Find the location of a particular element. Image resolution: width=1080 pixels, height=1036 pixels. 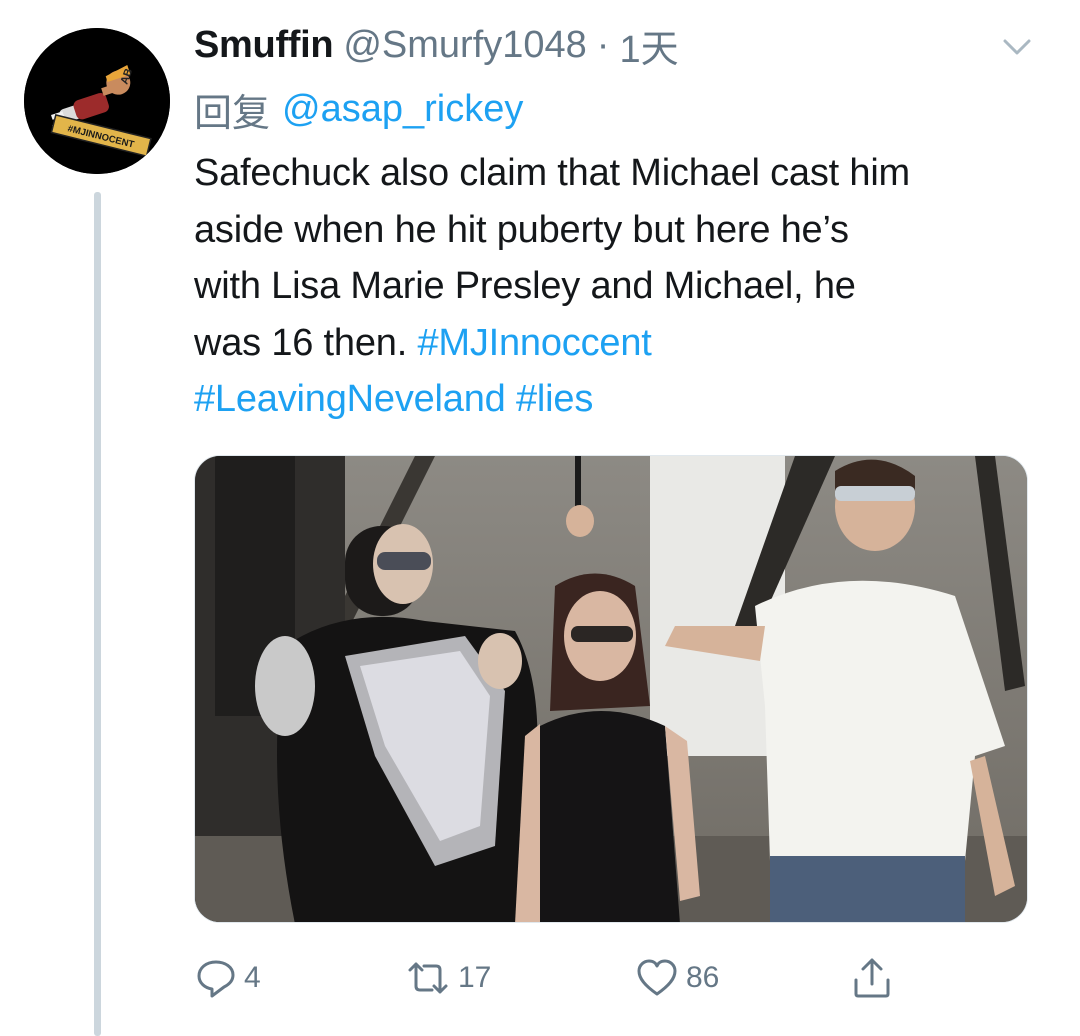

hashtag-link: #lies is located at coordinates (554, 399).